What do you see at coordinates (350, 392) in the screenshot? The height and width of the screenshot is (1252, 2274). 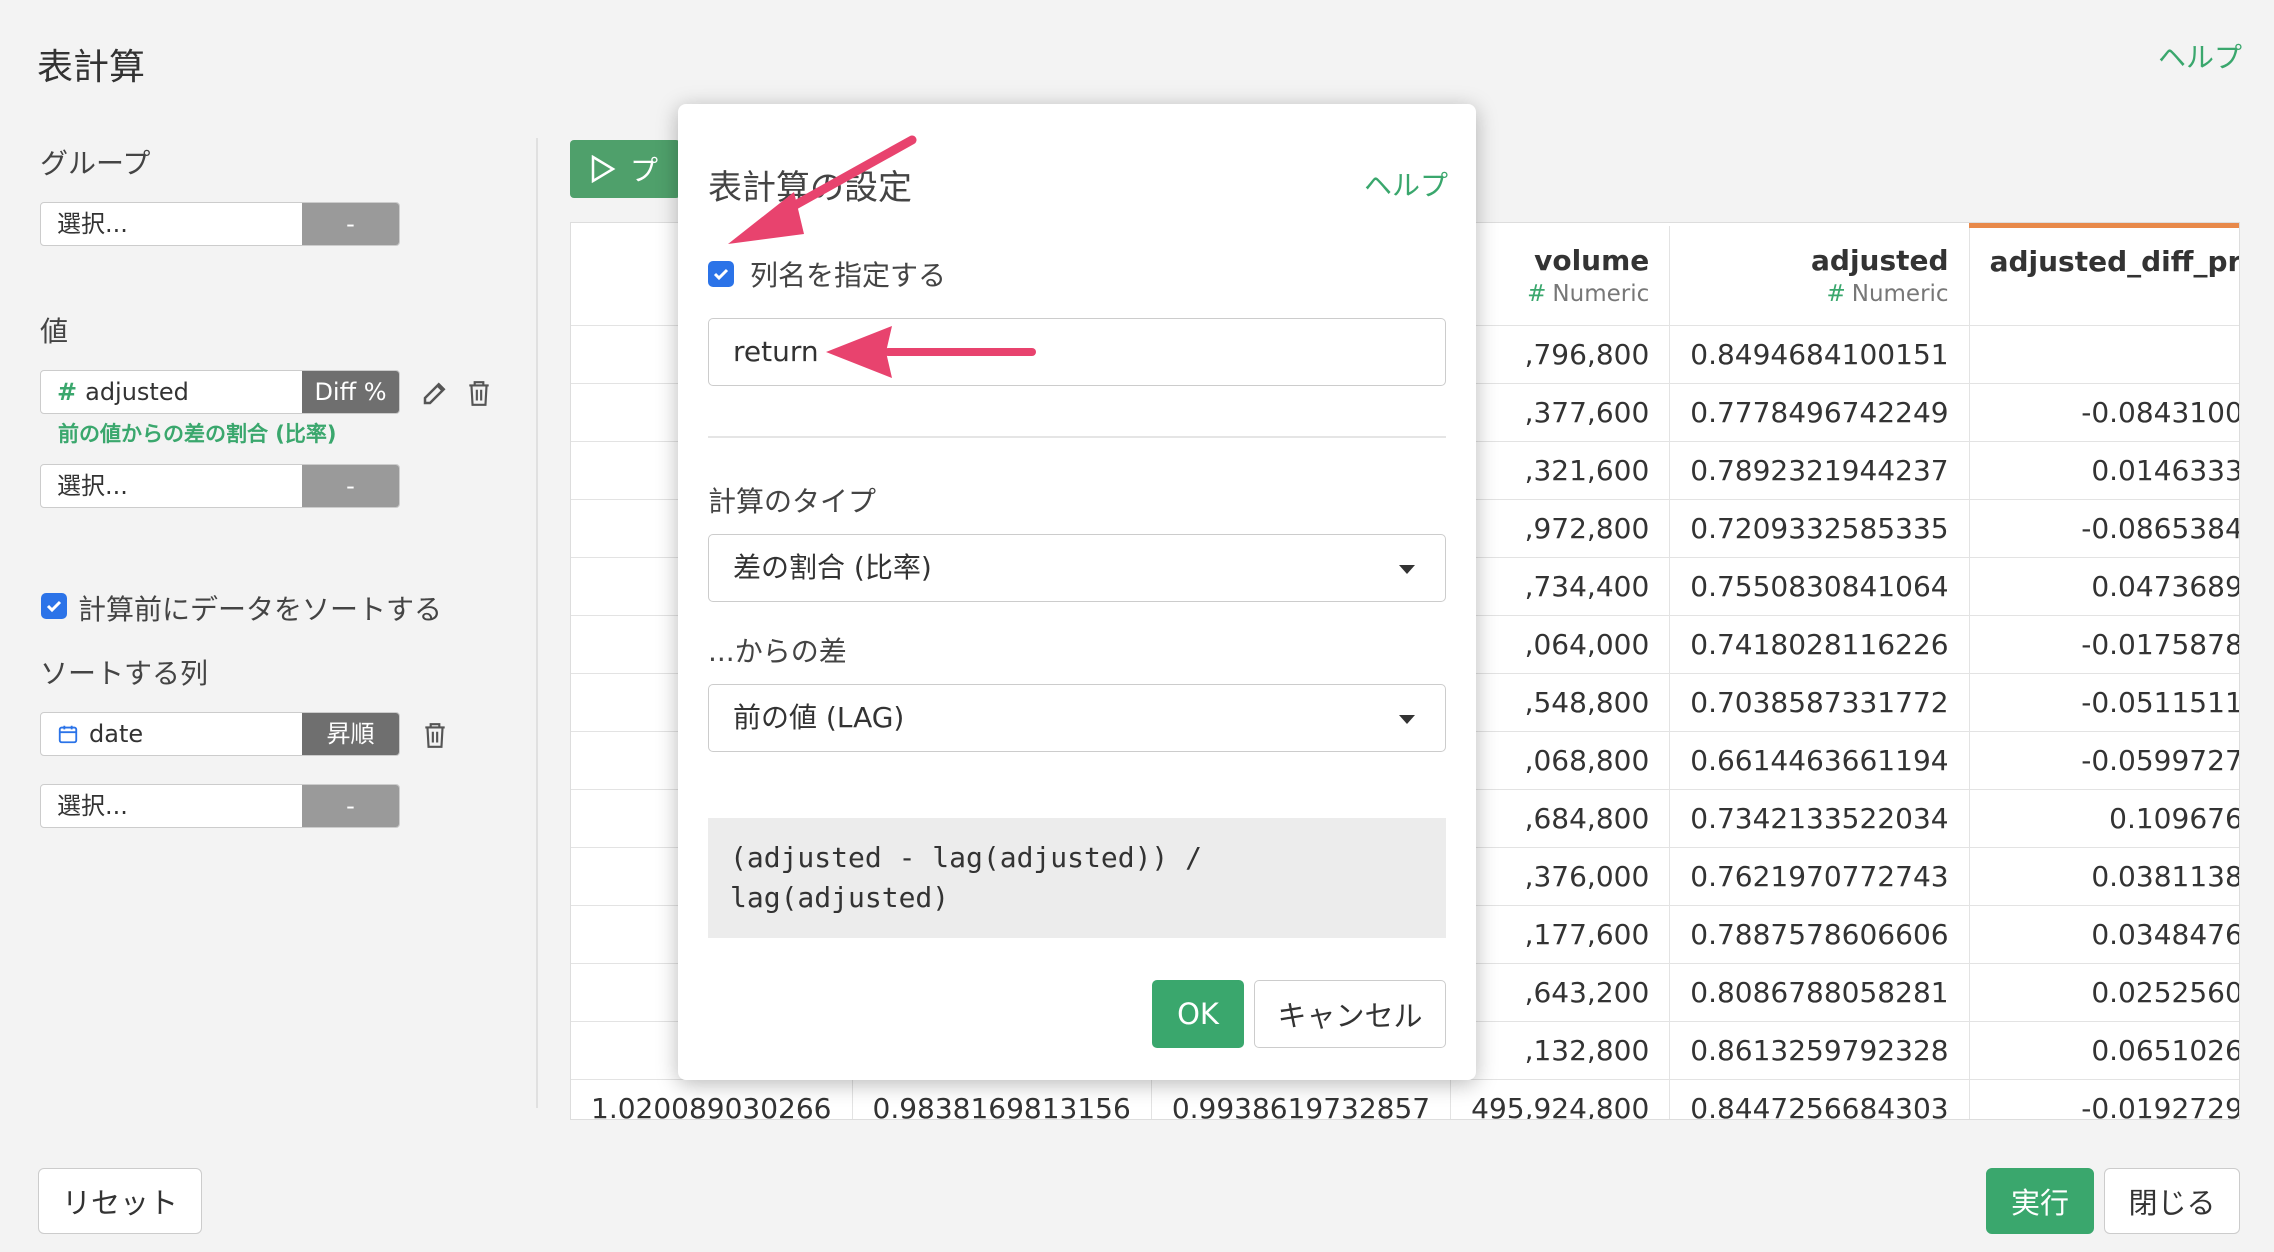 I see `diff-percent-button: Diff %` at bounding box center [350, 392].